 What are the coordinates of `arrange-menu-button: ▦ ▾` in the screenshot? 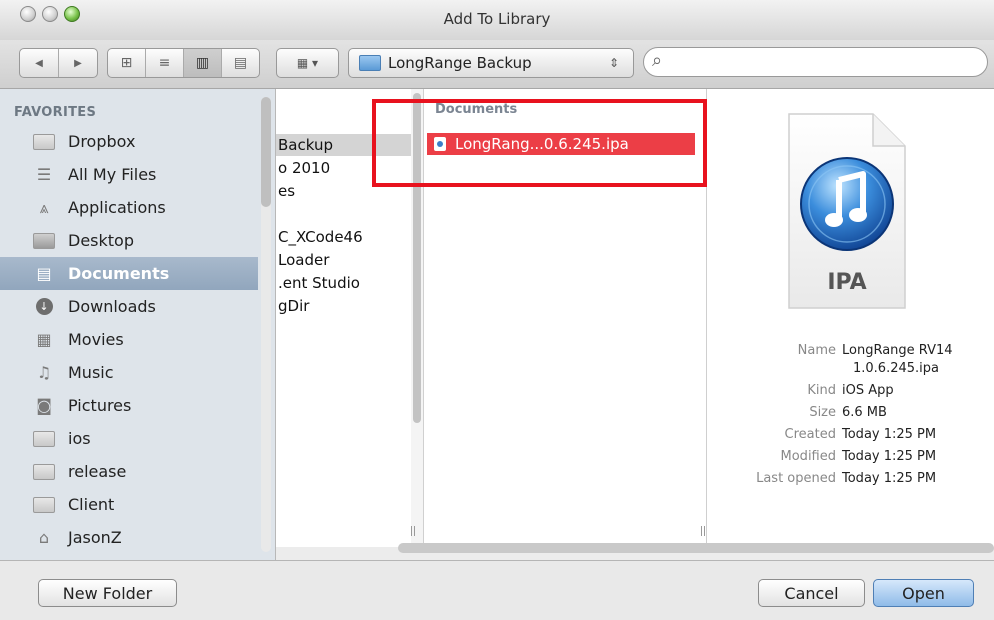 It's located at (307, 63).